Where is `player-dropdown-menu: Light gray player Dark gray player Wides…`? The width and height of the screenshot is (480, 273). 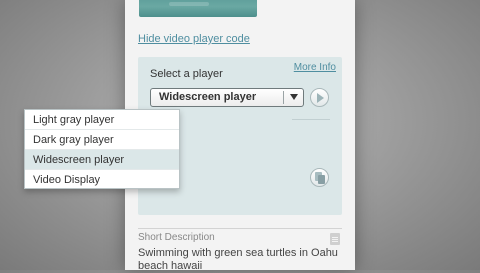
player-dropdown-menu: Light gray player Dark gray player Wides… is located at coordinates (102, 149).